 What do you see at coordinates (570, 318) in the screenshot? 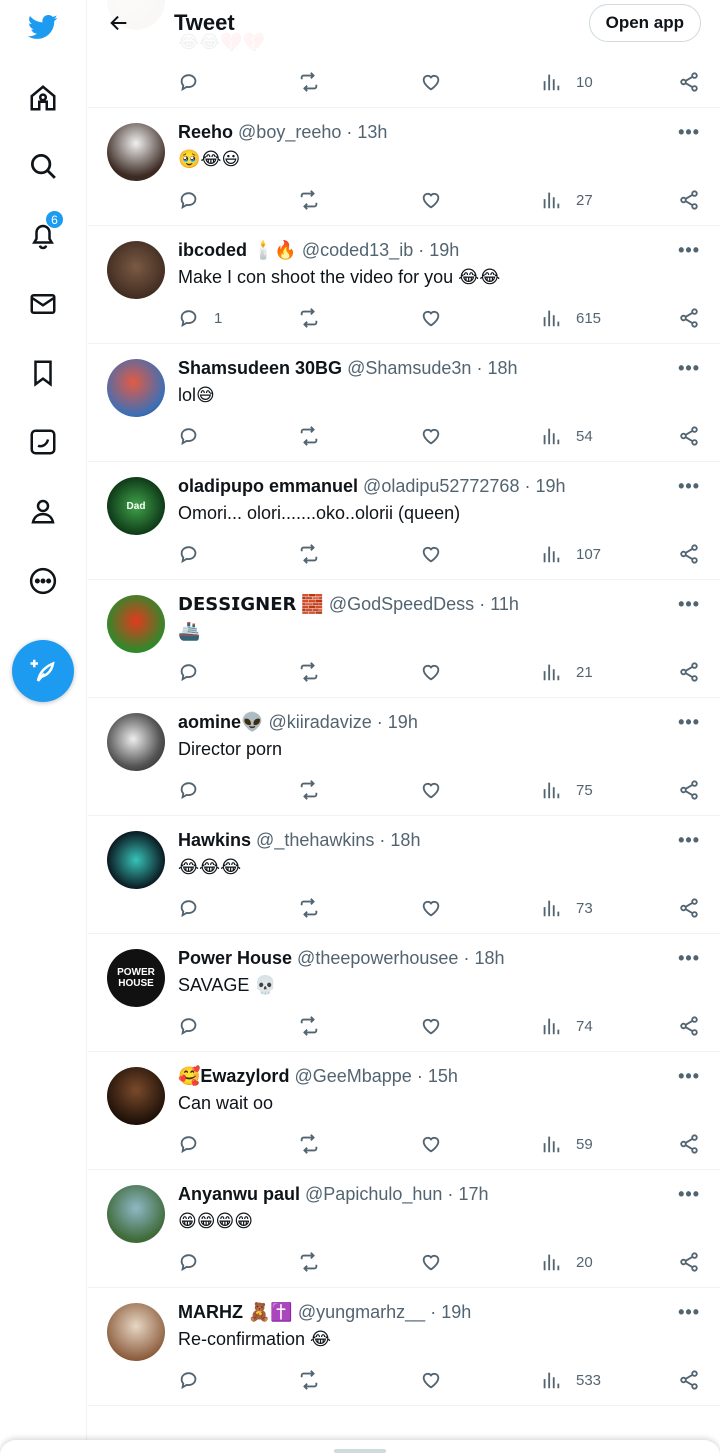
I see `views-button: 615` at bounding box center [570, 318].